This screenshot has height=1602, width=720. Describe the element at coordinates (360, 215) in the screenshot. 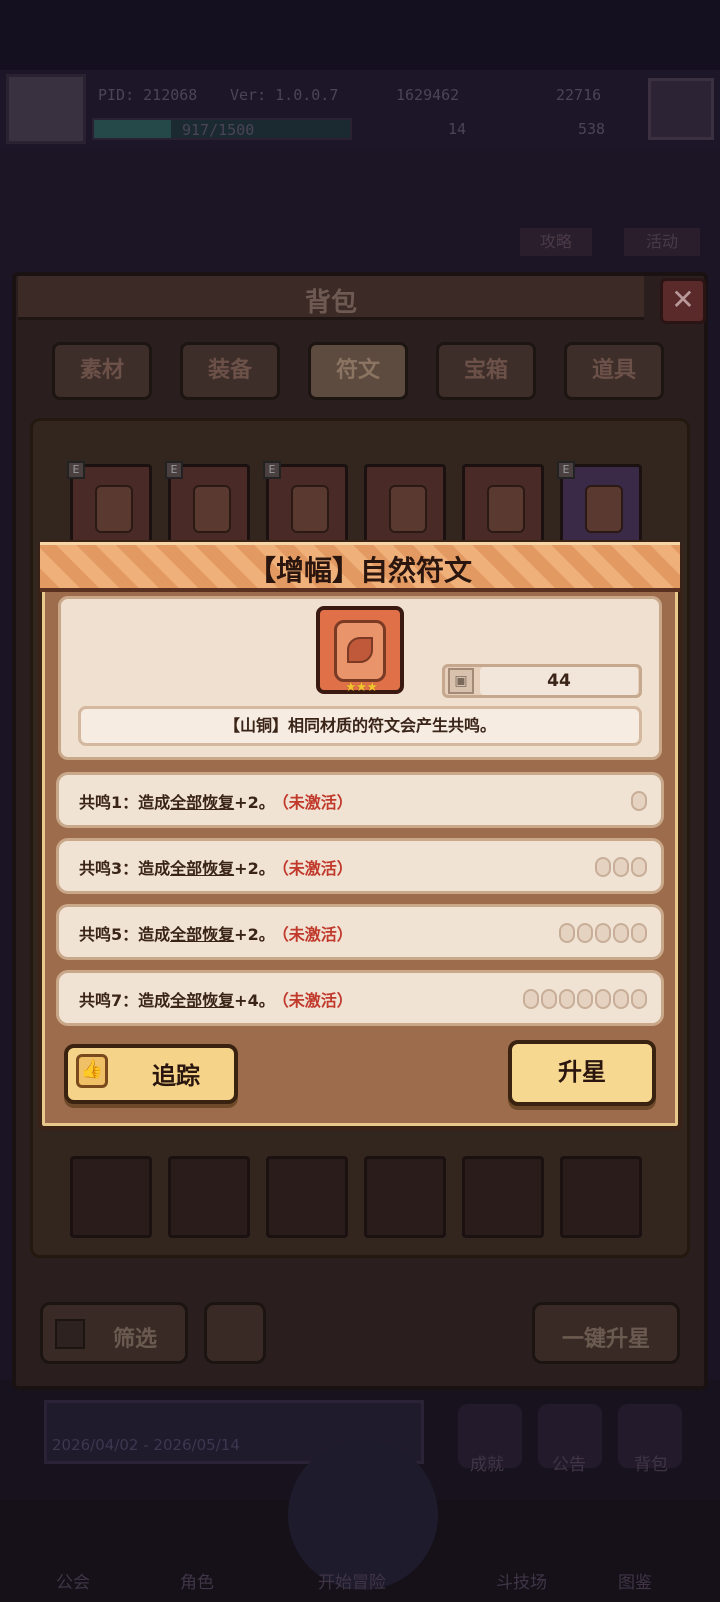

I see `scene-area` at that location.